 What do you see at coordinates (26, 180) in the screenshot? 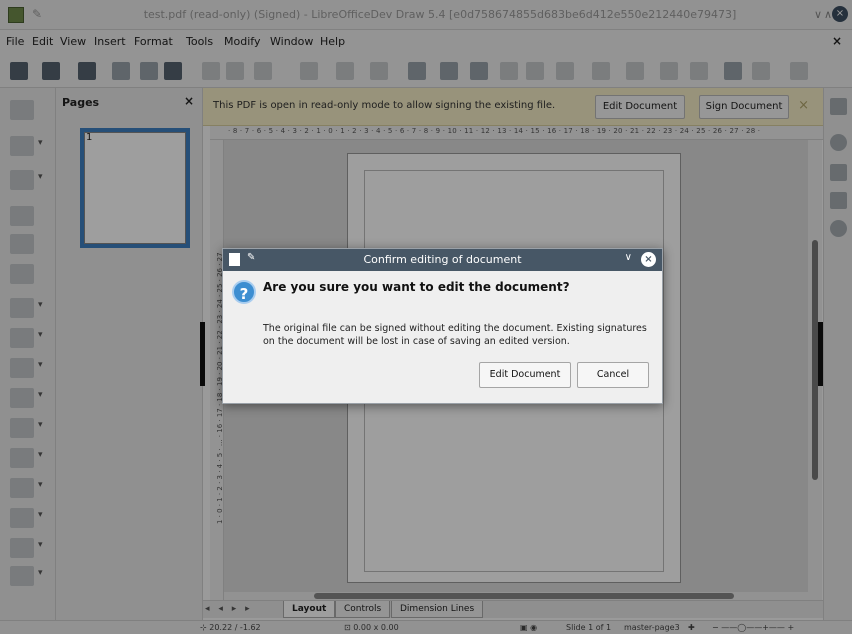
I see `fill-color-icon` at bounding box center [26, 180].